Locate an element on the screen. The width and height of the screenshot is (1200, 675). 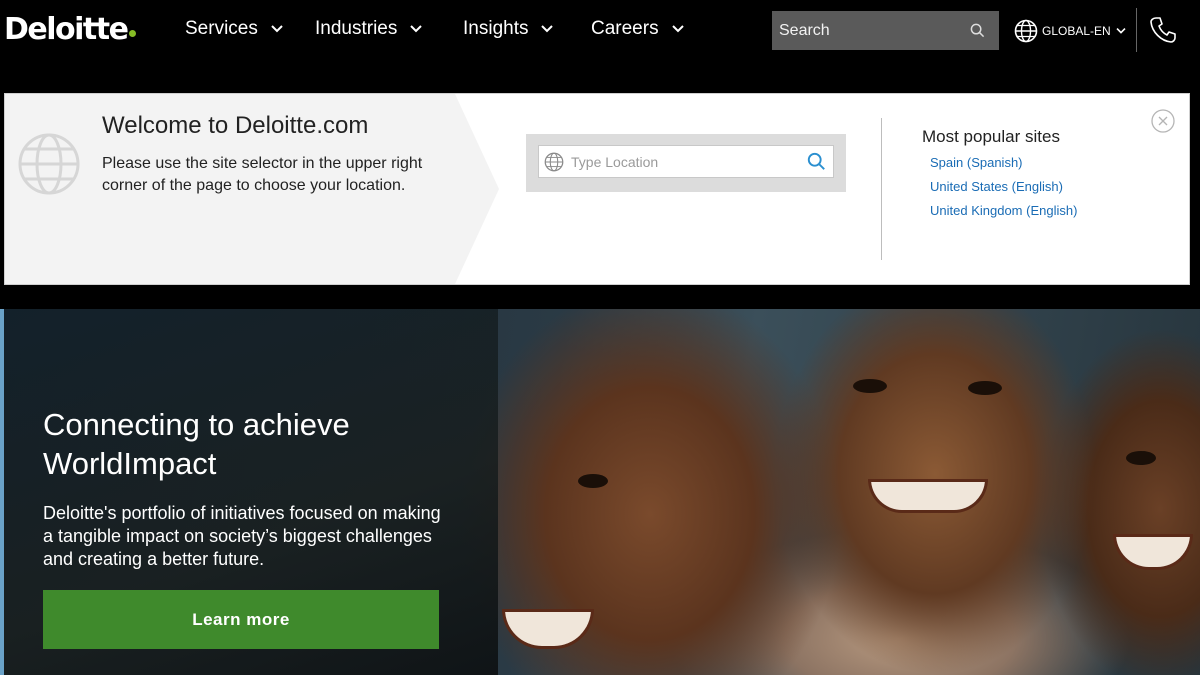
deloitte-logo: Deloitte is located at coordinates (70, 30).